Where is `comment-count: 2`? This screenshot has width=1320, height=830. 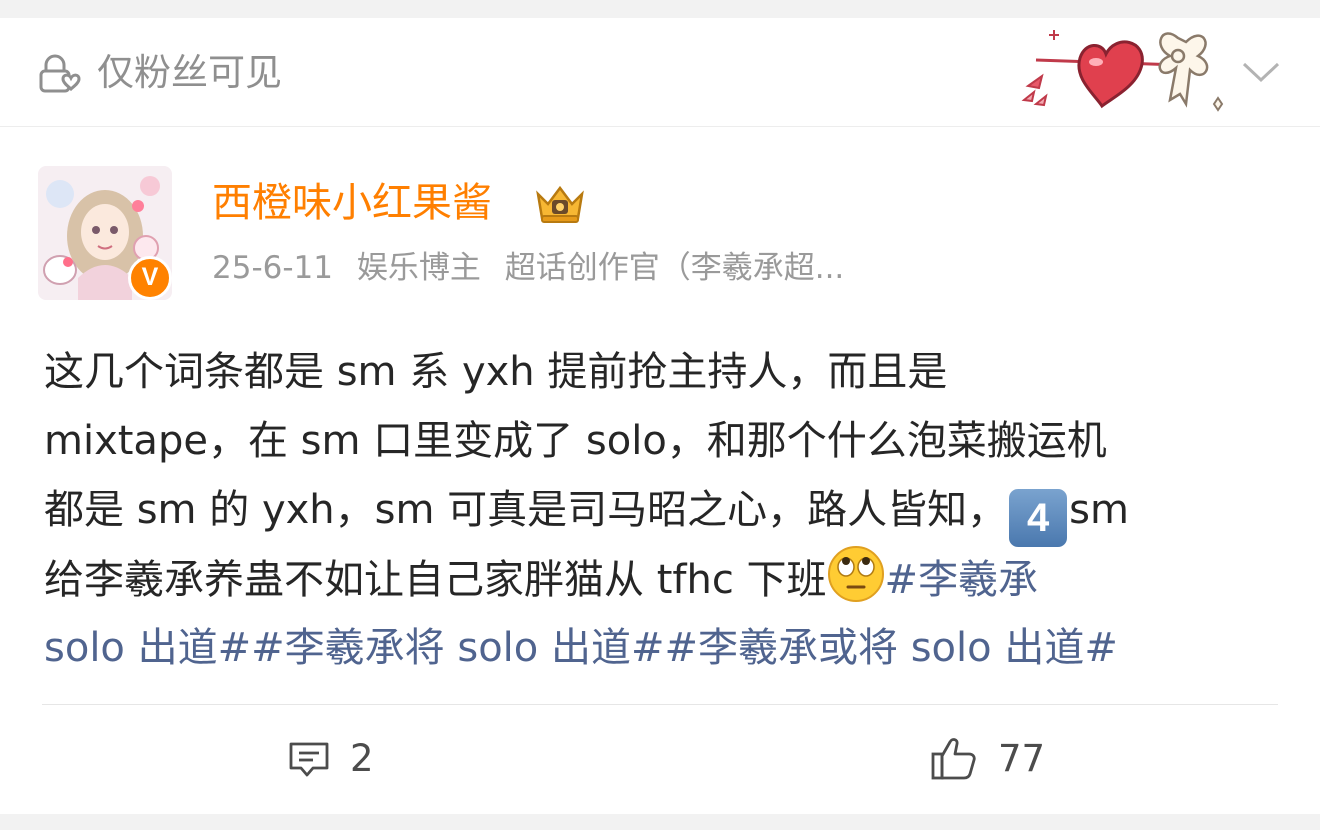 comment-count: 2 is located at coordinates (362, 759).